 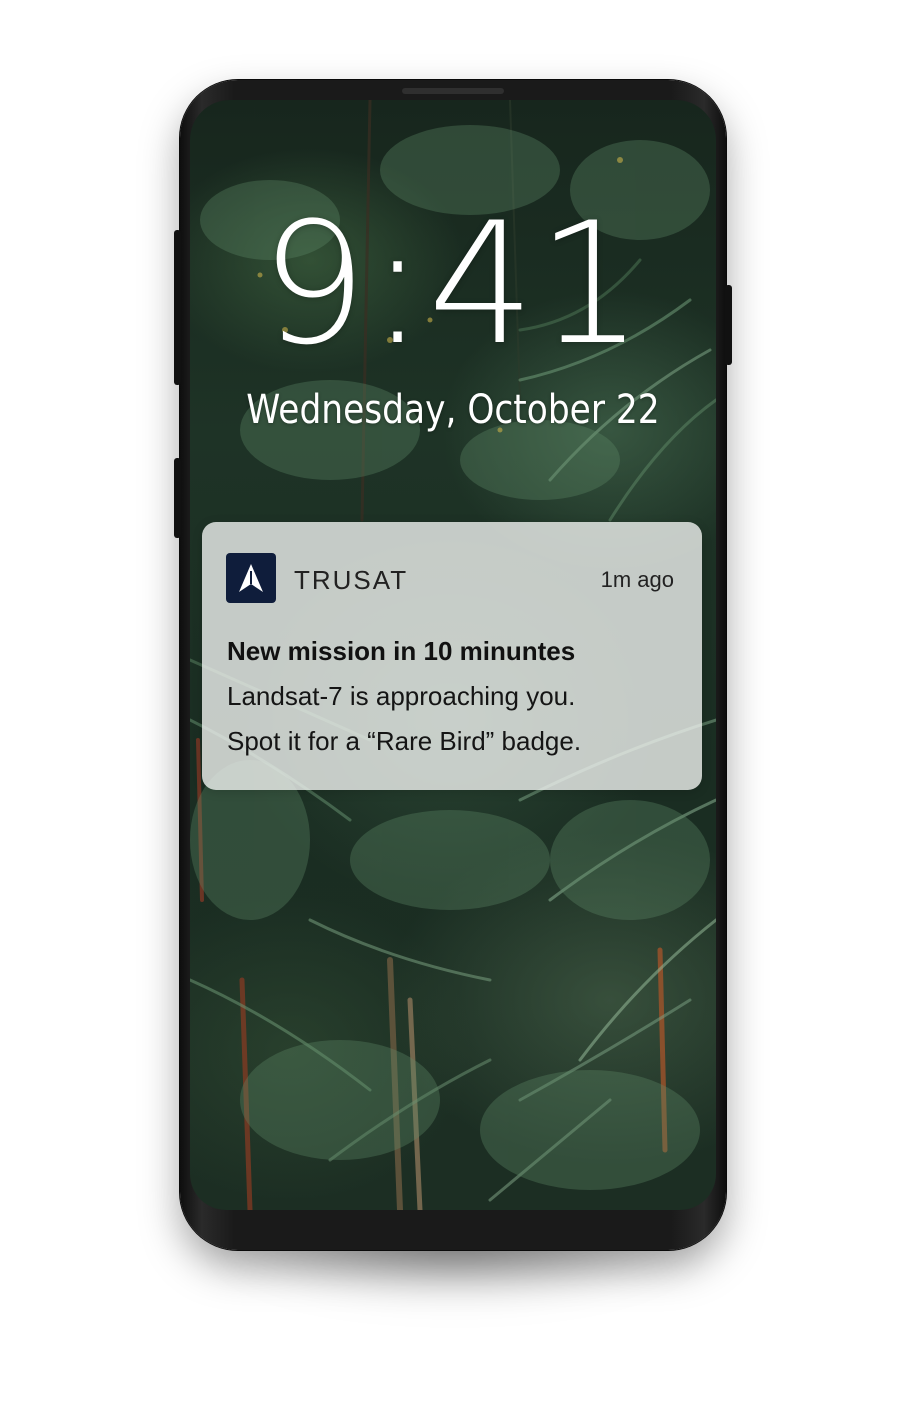 What do you see at coordinates (251, 578) in the screenshot?
I see `trusat-logo-icon` at bounding box center [251, 578].